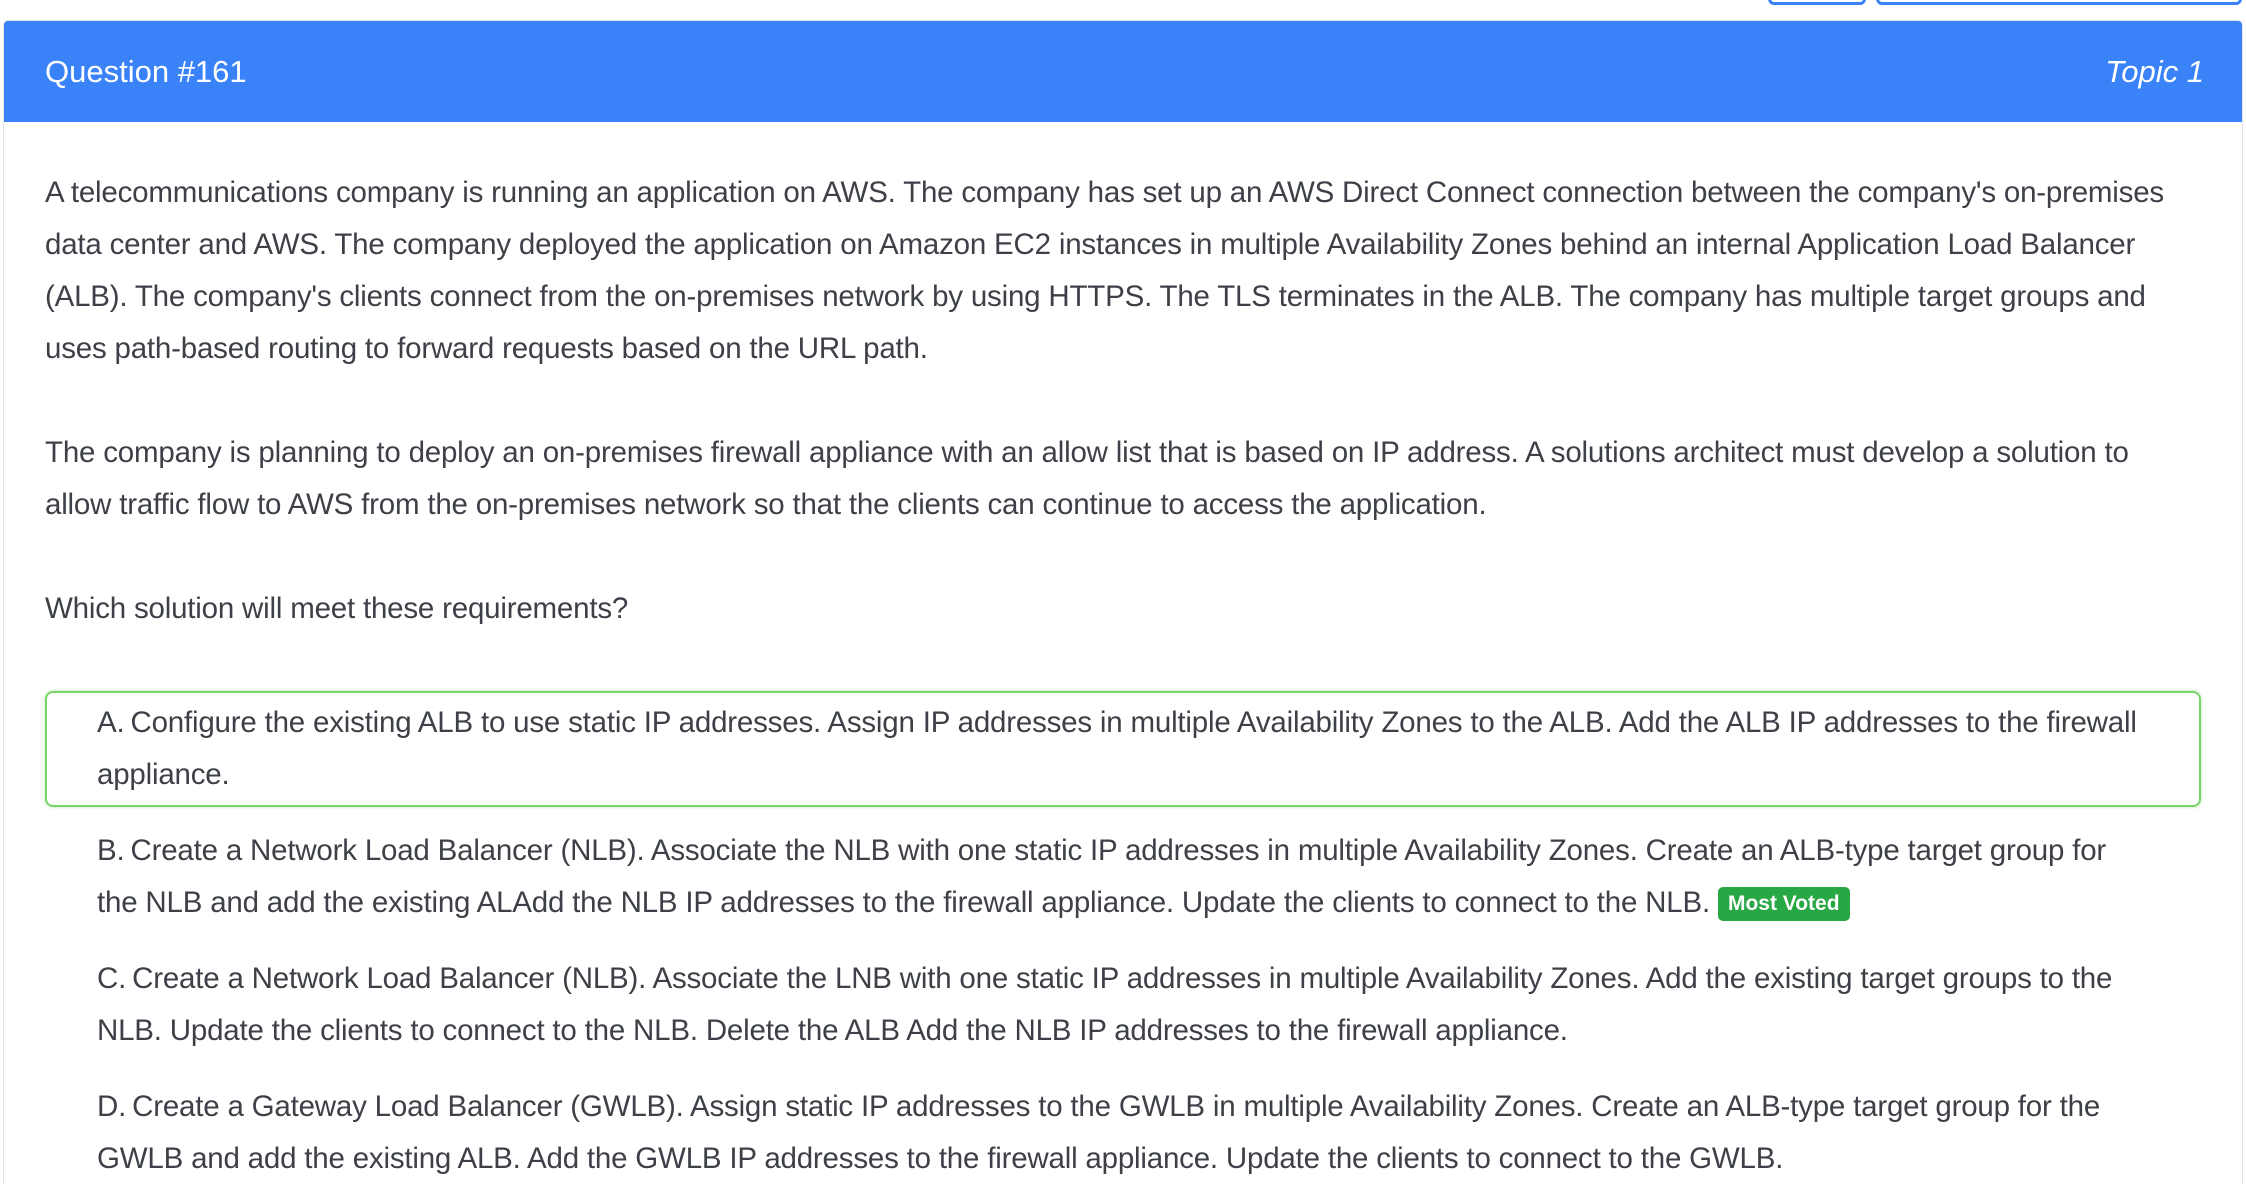 This screenshot has width=2246, height=1184. Describe the element at coordinates (112, 978) in the screenshot. I see `choice-letter: C.` at that location.